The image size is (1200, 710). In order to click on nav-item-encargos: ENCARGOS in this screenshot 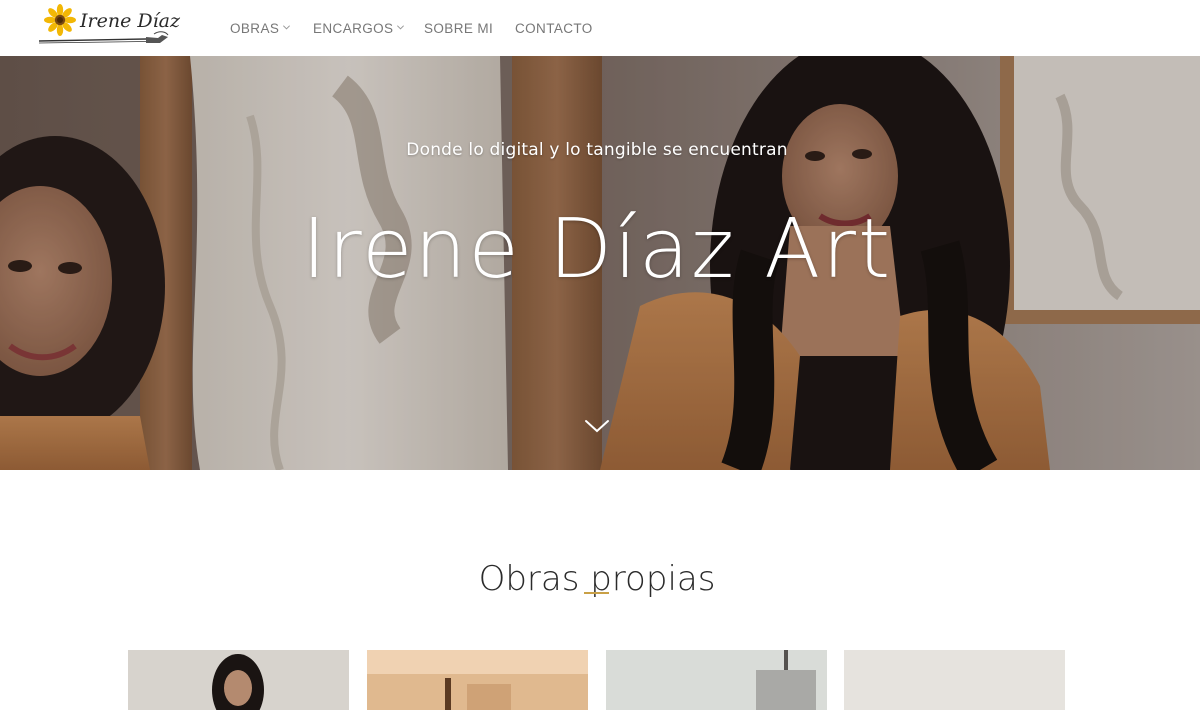, I will do `click(368, 28)`.